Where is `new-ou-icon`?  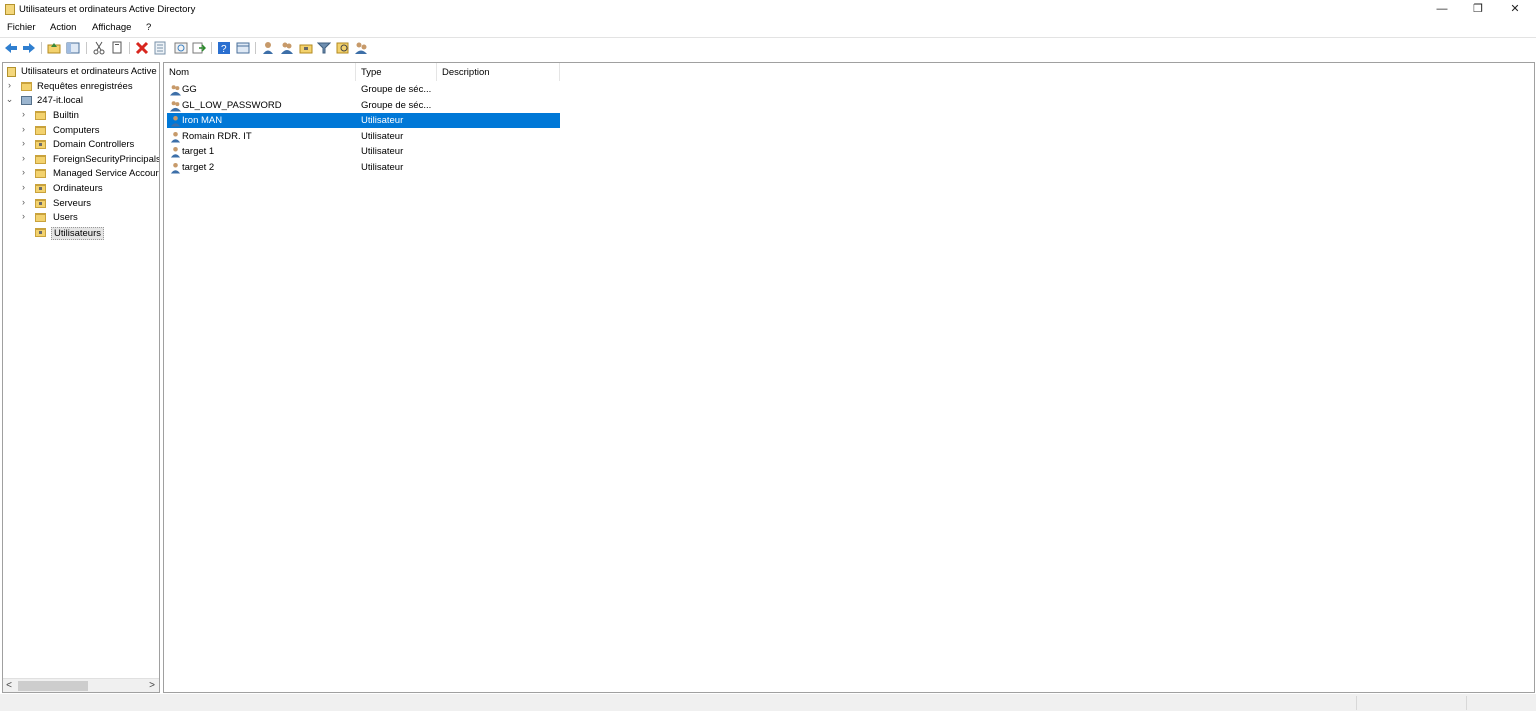 new-ou-icon is located at coordinates (306, 48).